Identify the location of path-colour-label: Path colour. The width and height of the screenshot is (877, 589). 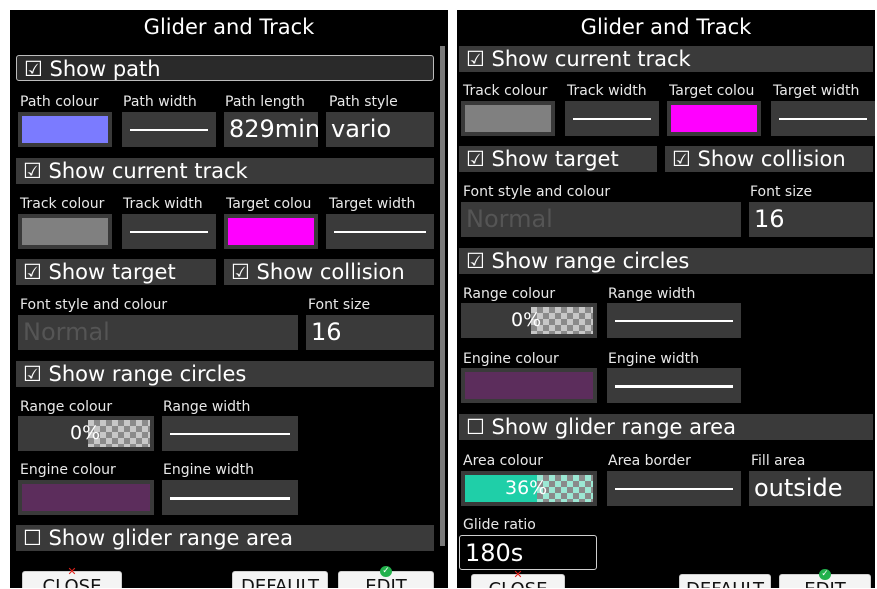
(59, 102).